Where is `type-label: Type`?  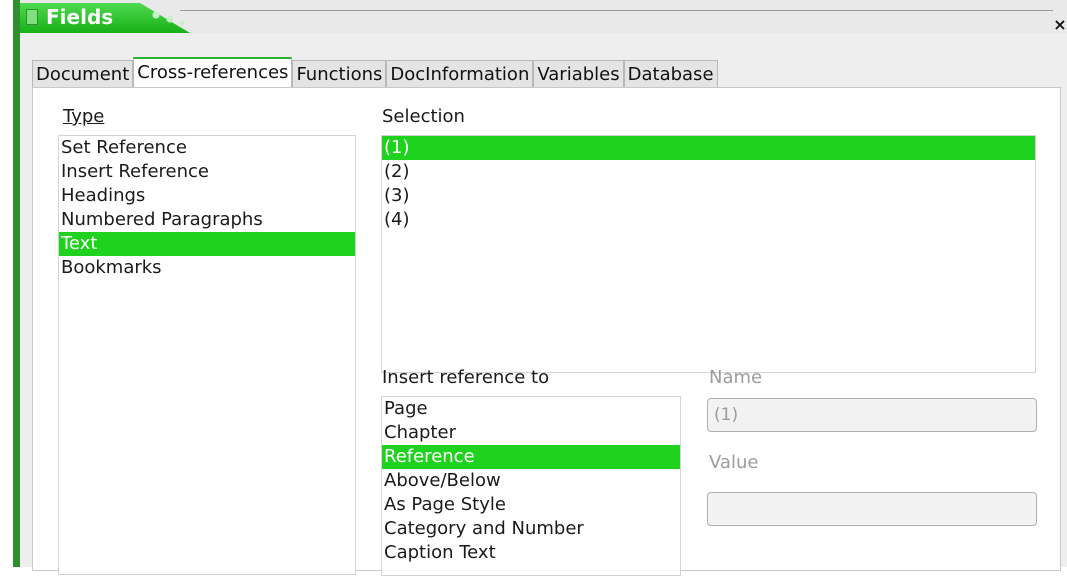 type-label: Type is located at coordinates (84, 116).